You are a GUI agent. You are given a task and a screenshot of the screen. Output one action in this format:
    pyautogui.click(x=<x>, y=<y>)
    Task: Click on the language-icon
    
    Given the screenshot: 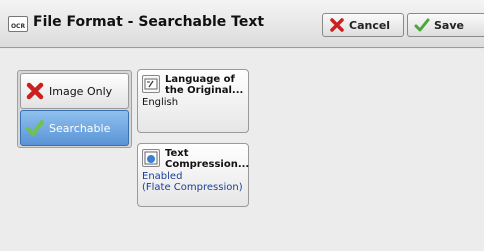 What is the action you would take?
    pyautogui.click(x=151, y=84)
    